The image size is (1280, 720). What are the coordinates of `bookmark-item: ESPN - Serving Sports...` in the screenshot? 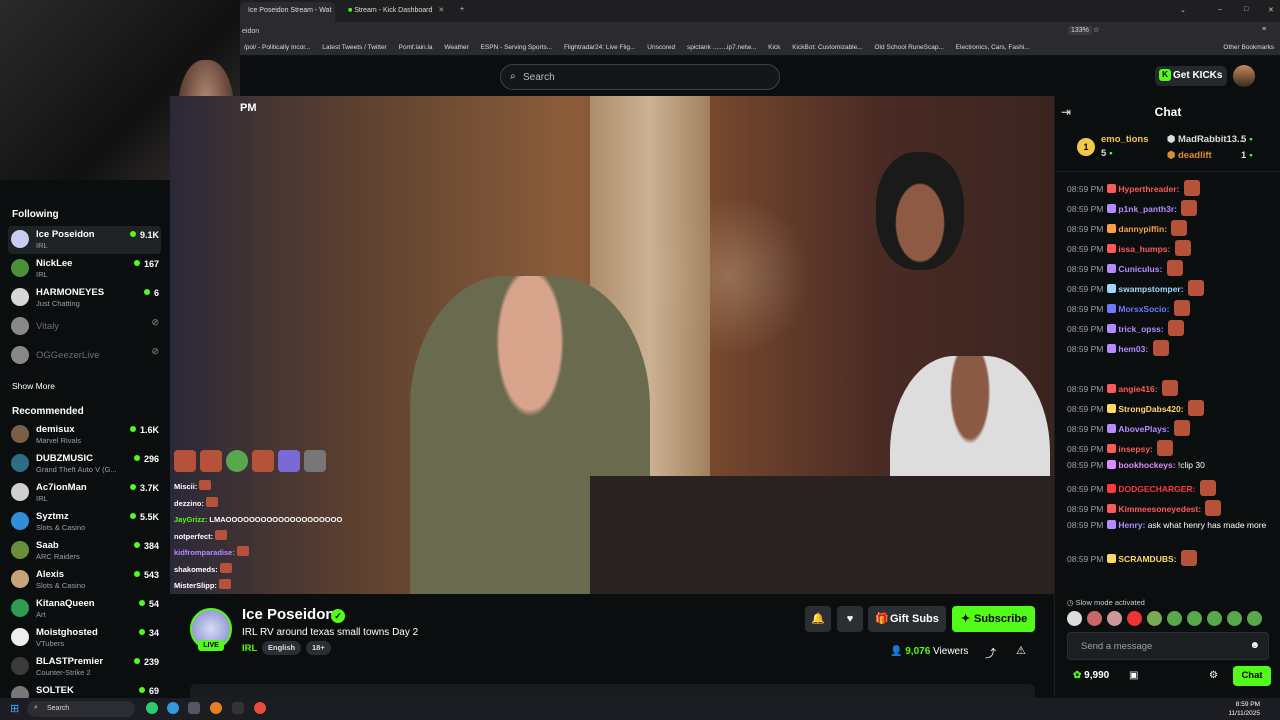 It's located at (517, 47).